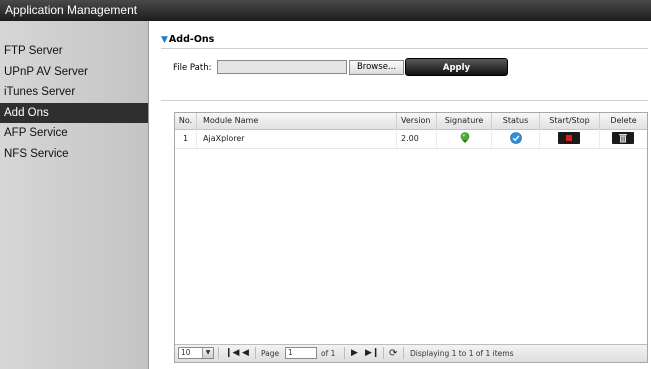  Describe the element at coordinates (207, 353) in the screenshot. I see `chevron-down-icon: ▼` at that location.